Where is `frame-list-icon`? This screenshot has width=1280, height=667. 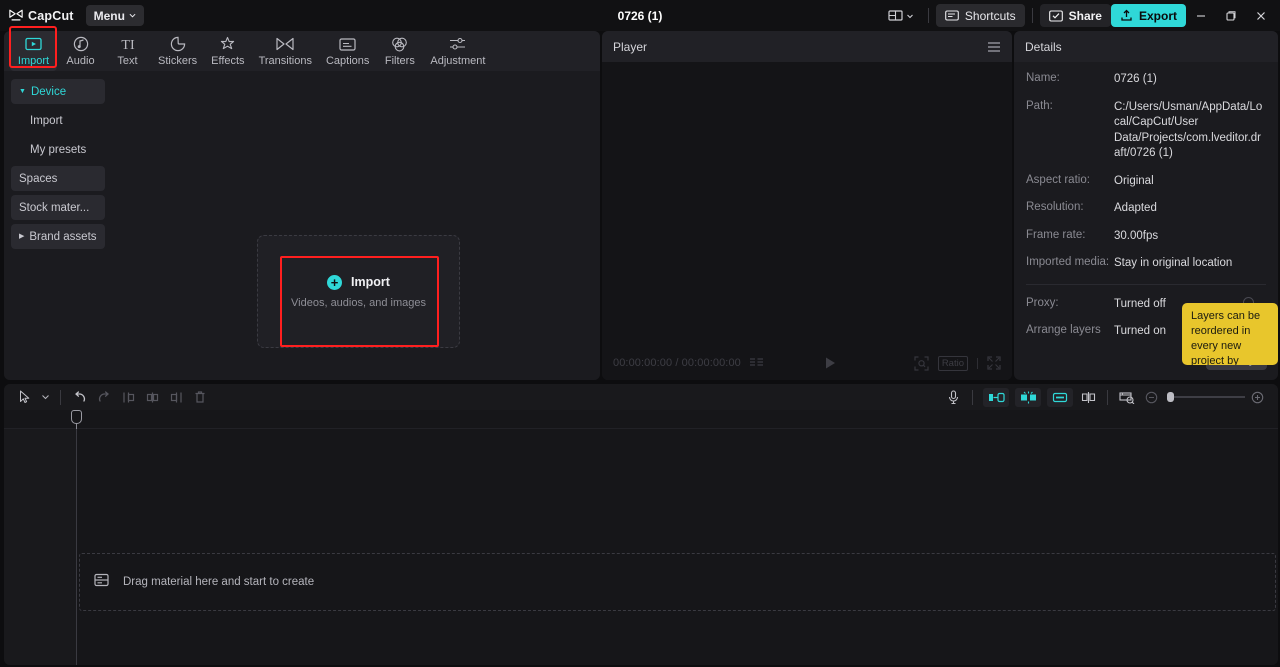
frame-list-icon is located at coordinates (756, 363).